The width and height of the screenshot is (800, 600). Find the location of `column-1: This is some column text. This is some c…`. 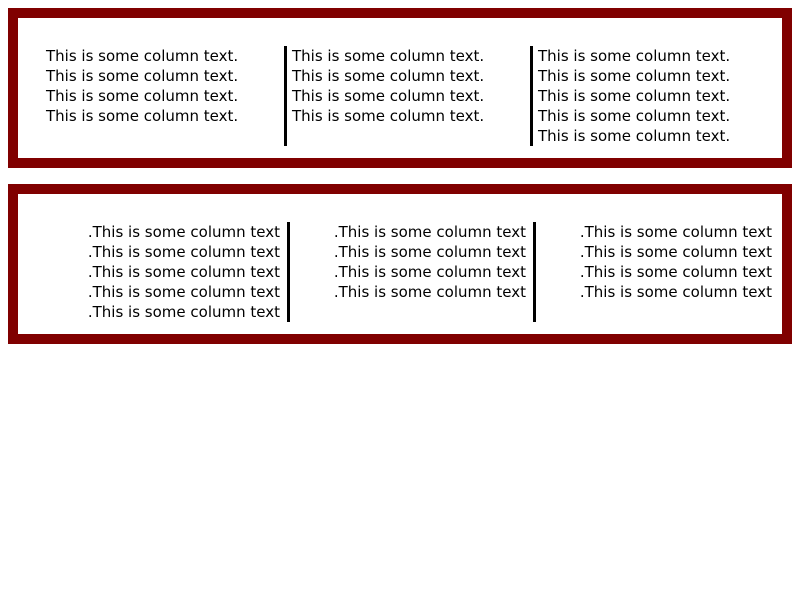

column-1: This is some column text. This is some c… is located at coordinates (163, 96).